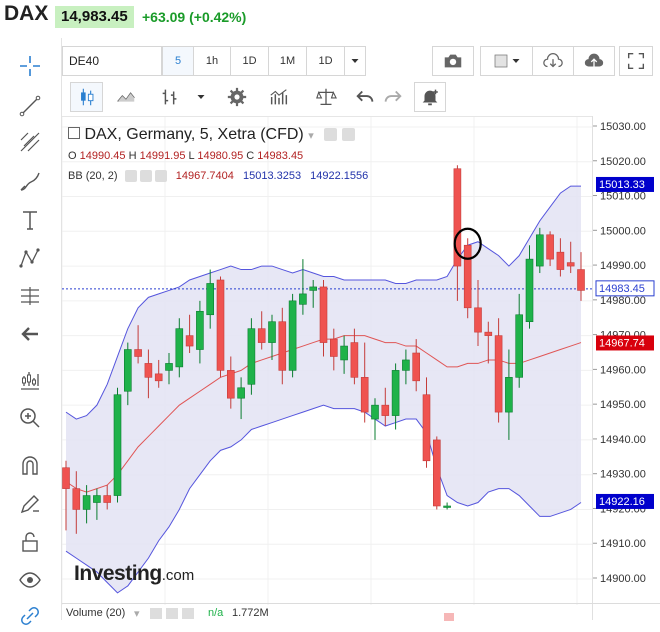 This screenshot has width=660, height=632. I want to click on interval-1m: 1M, so click(287, 61).